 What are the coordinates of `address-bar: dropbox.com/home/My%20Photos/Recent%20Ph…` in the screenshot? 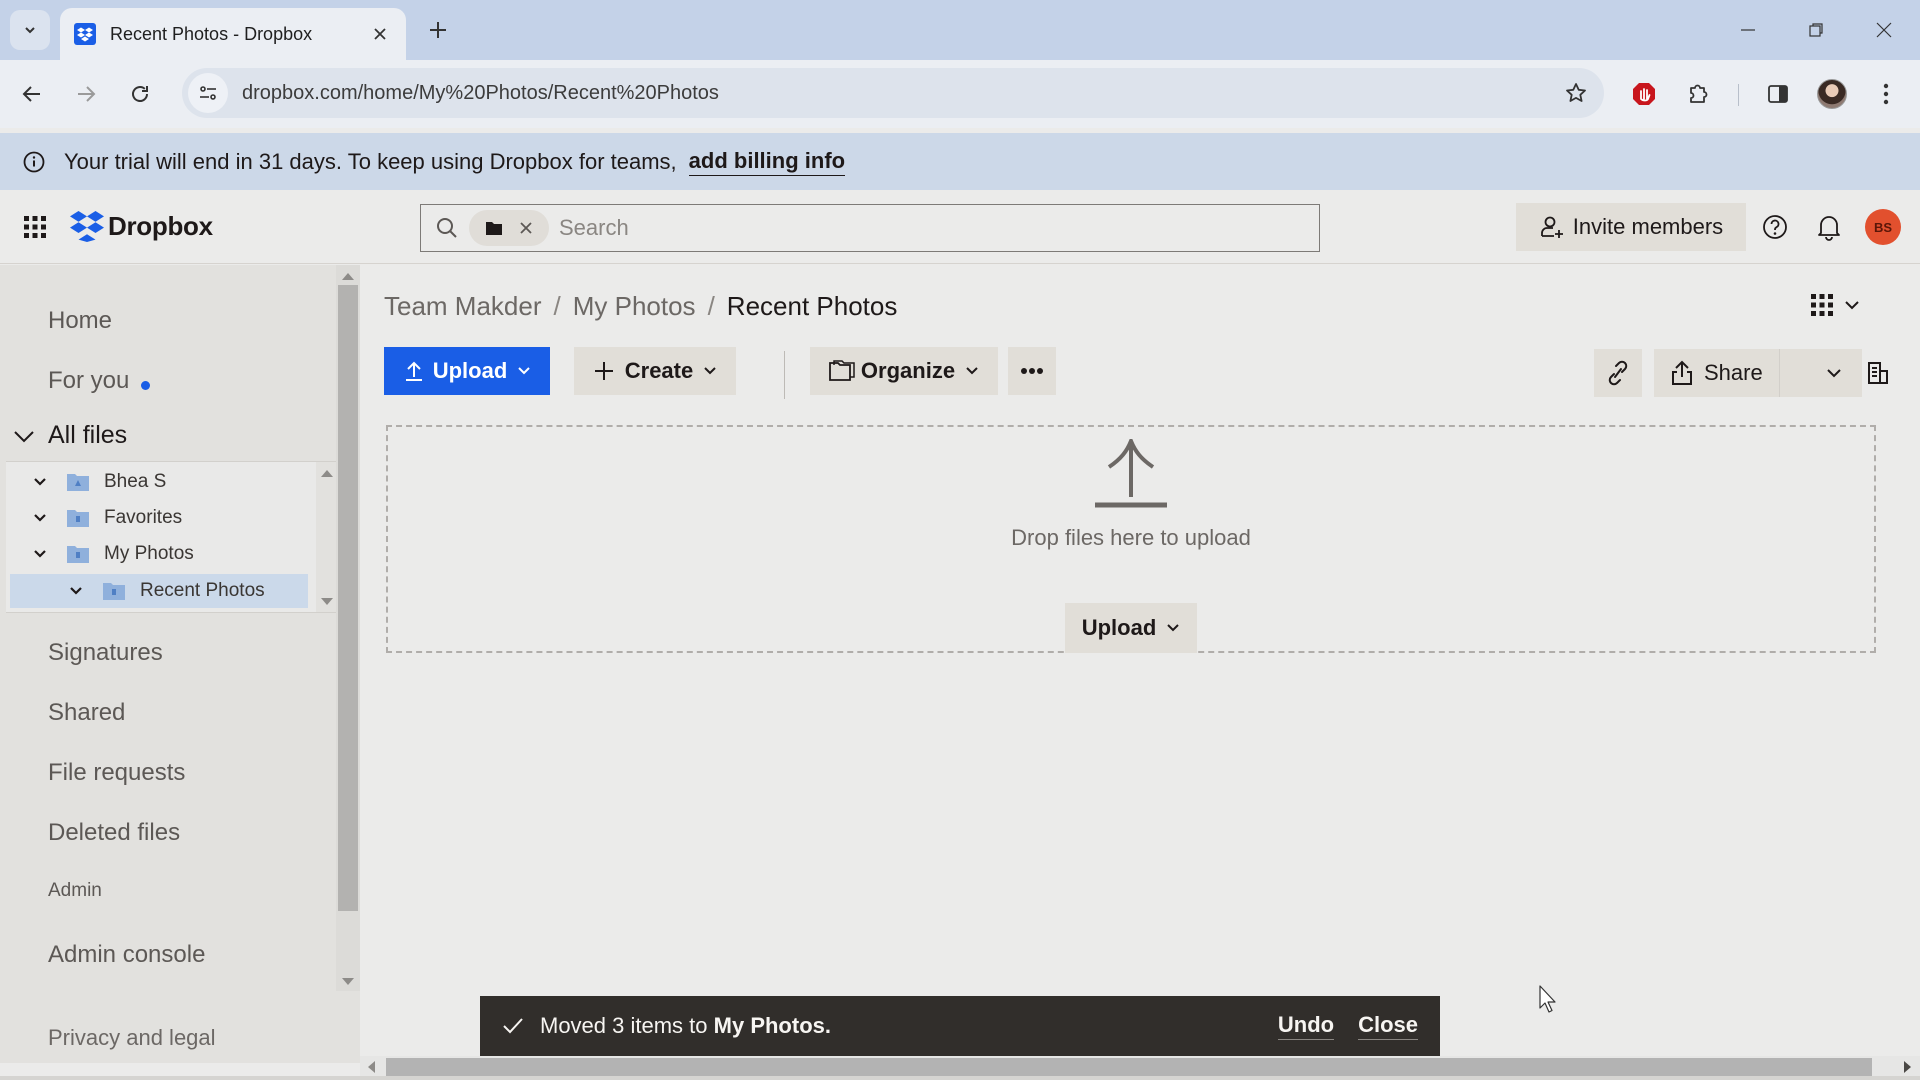 It's located at (893, 93).